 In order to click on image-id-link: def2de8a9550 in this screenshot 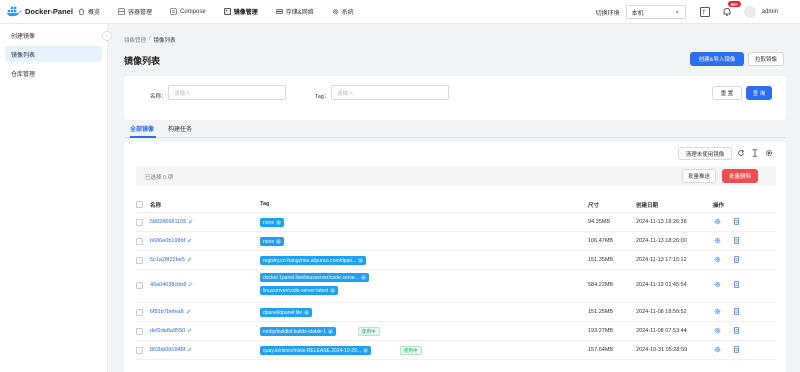, I will do `click(167, 331)`.